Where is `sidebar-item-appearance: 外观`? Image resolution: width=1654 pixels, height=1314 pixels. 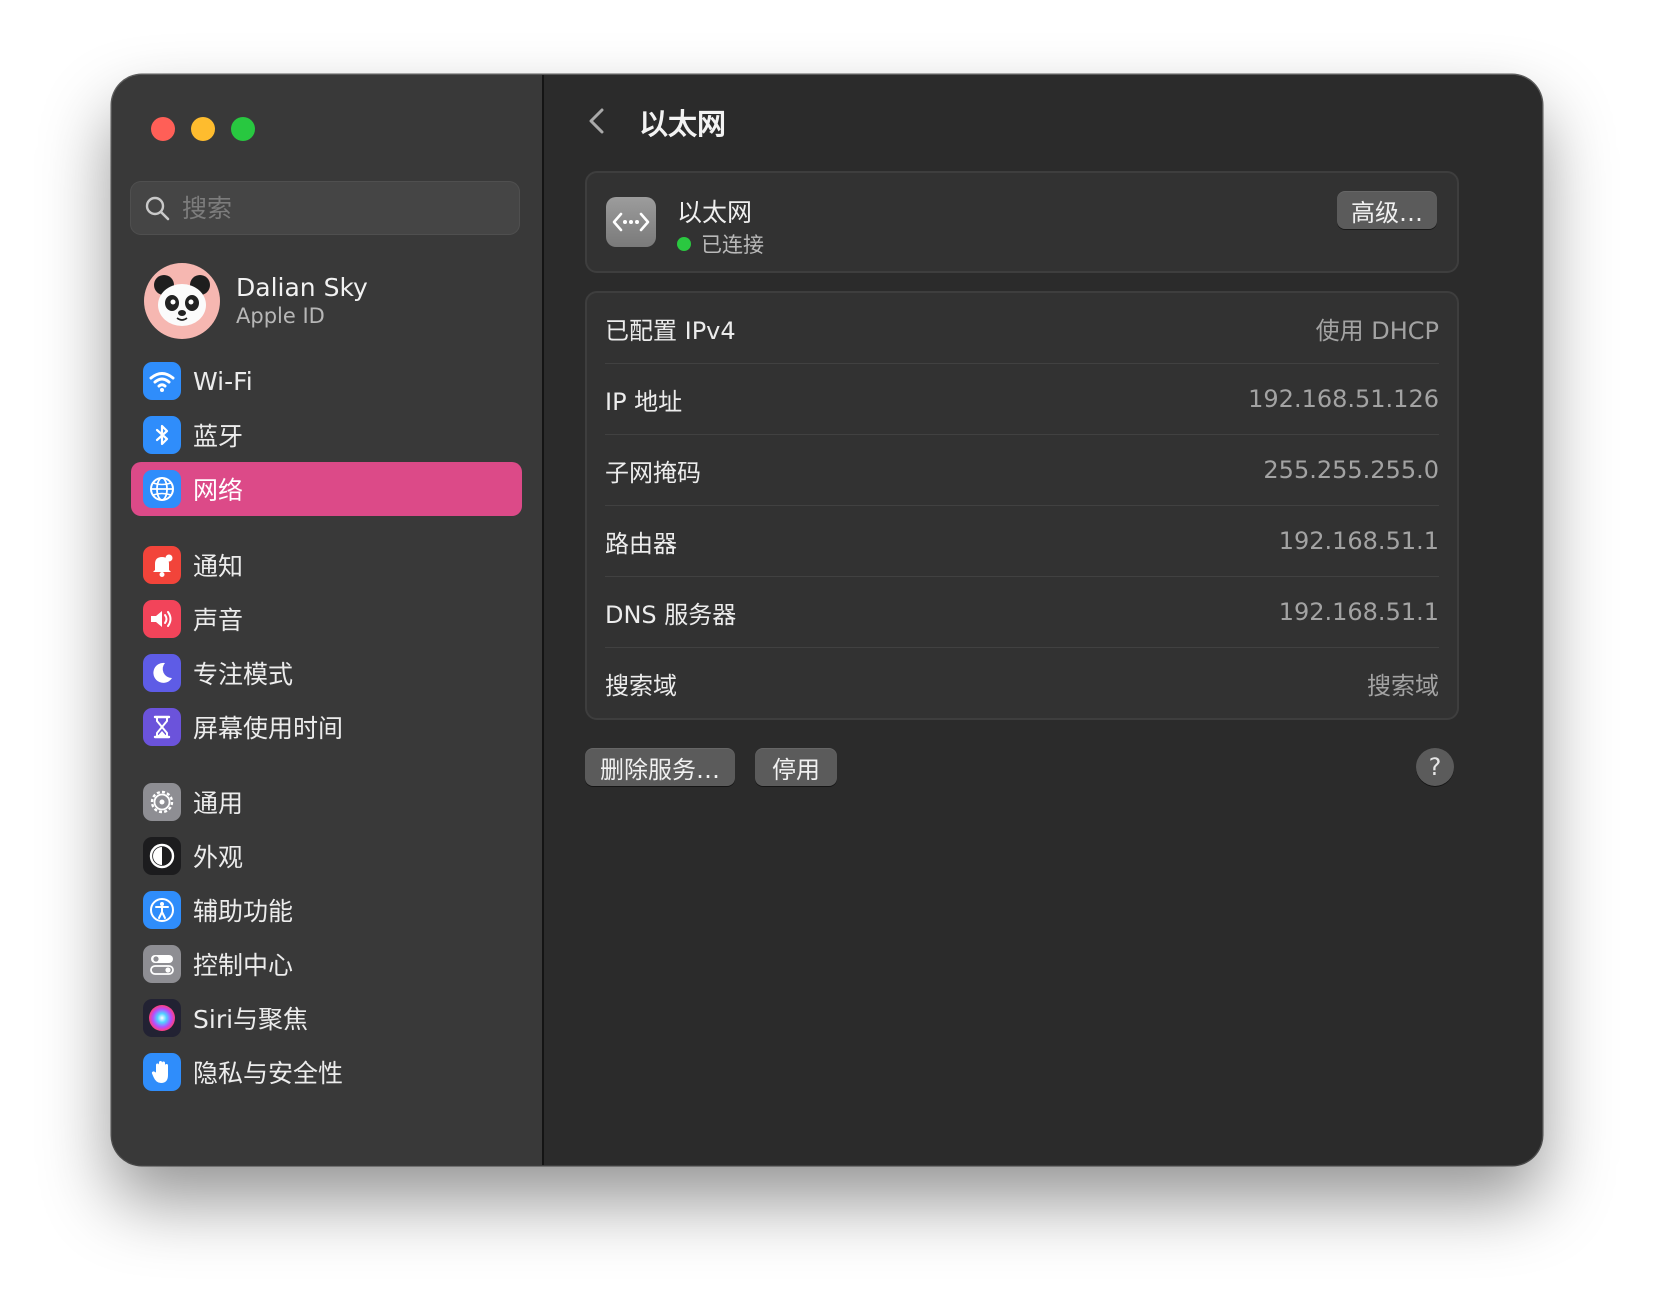
sidebar-item-appearance: 外观 is located at coordinates (326, 856).